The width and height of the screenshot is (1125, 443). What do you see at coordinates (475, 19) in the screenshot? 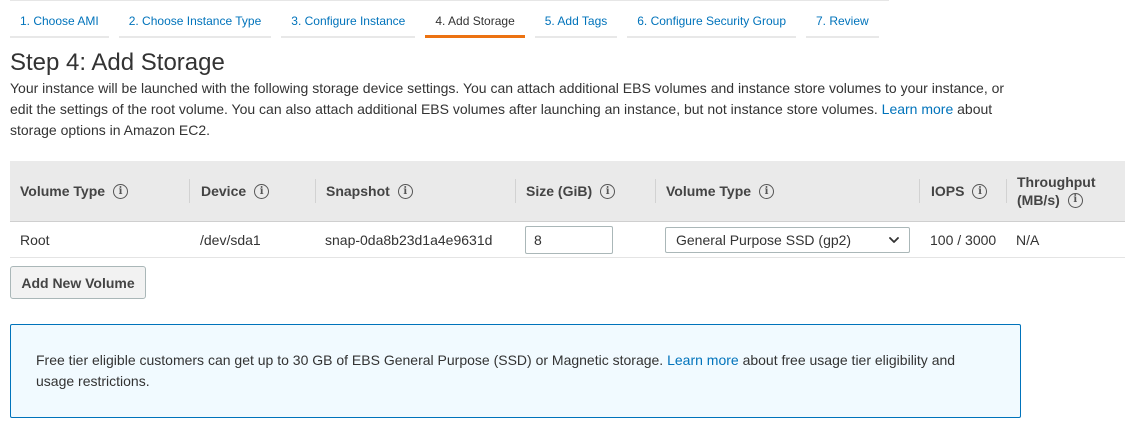
I see `tab-add-storage: 4. Add Storage` at bounding box center [475, 19].